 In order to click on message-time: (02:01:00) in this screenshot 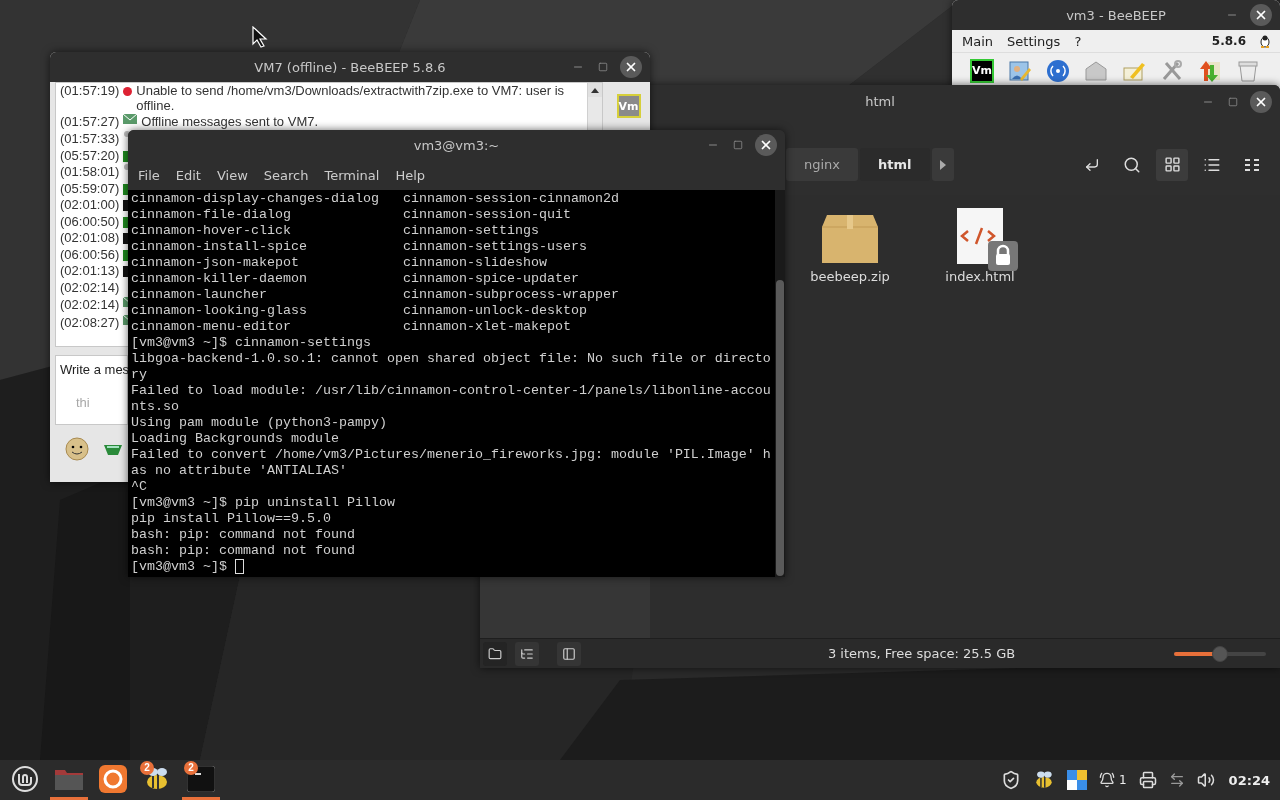, I will do `click(90, 204)`.